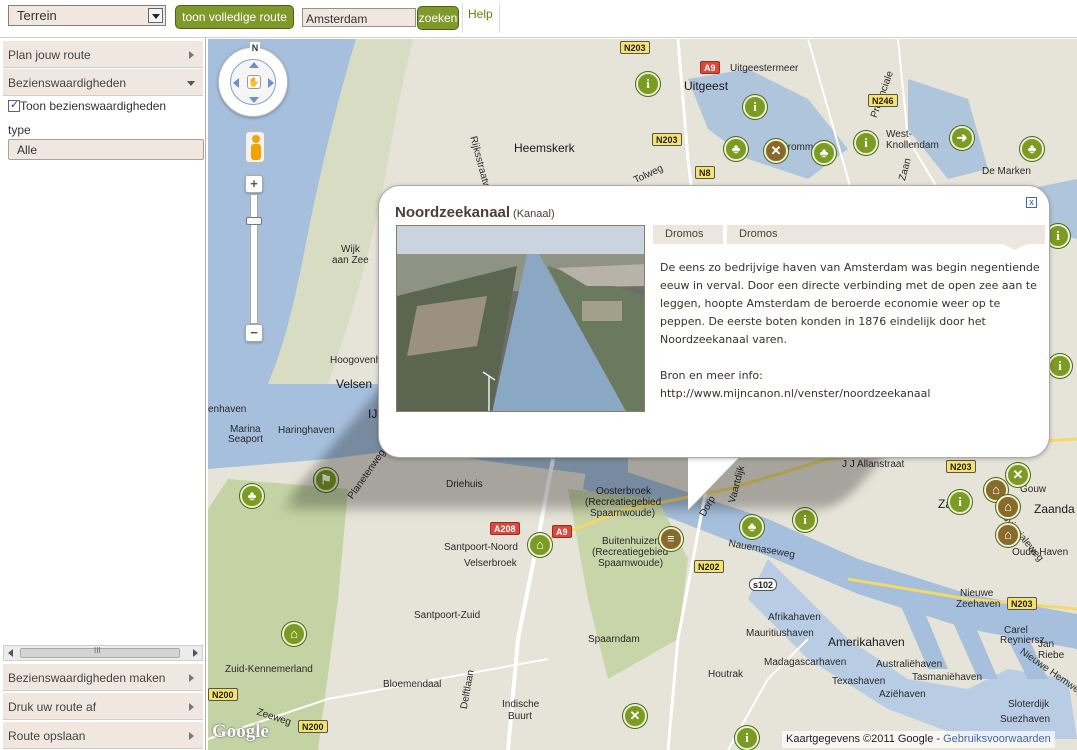 The width and height of the screenshot is (1077, 750). What do you see at coordinates (254, 221) in the screenshot?
I see `zoom-slider-thumb` at bounding box center [254, 221].